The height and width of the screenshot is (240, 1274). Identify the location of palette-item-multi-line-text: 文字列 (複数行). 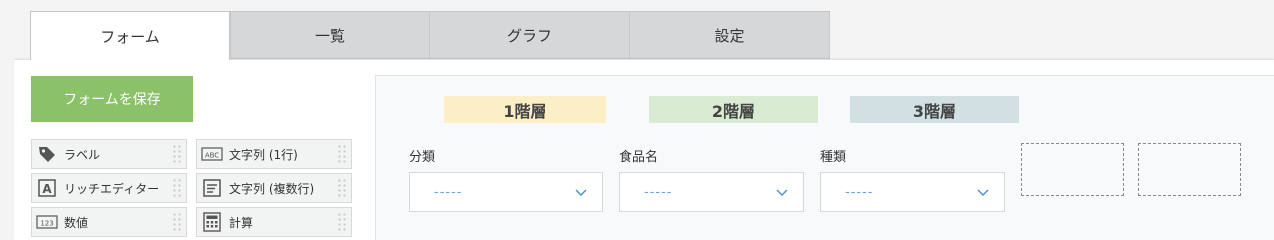
(274, 188).